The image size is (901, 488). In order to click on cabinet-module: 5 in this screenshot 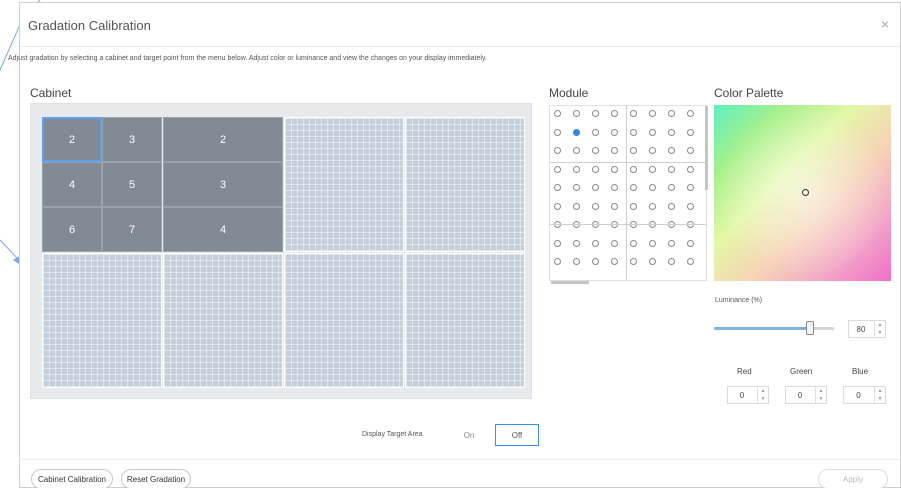, I will do `click(132, 184)`.